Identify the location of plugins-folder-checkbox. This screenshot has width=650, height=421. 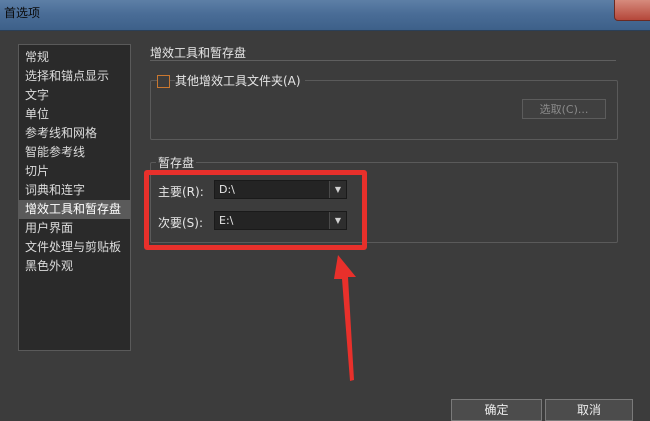
(163, 81).